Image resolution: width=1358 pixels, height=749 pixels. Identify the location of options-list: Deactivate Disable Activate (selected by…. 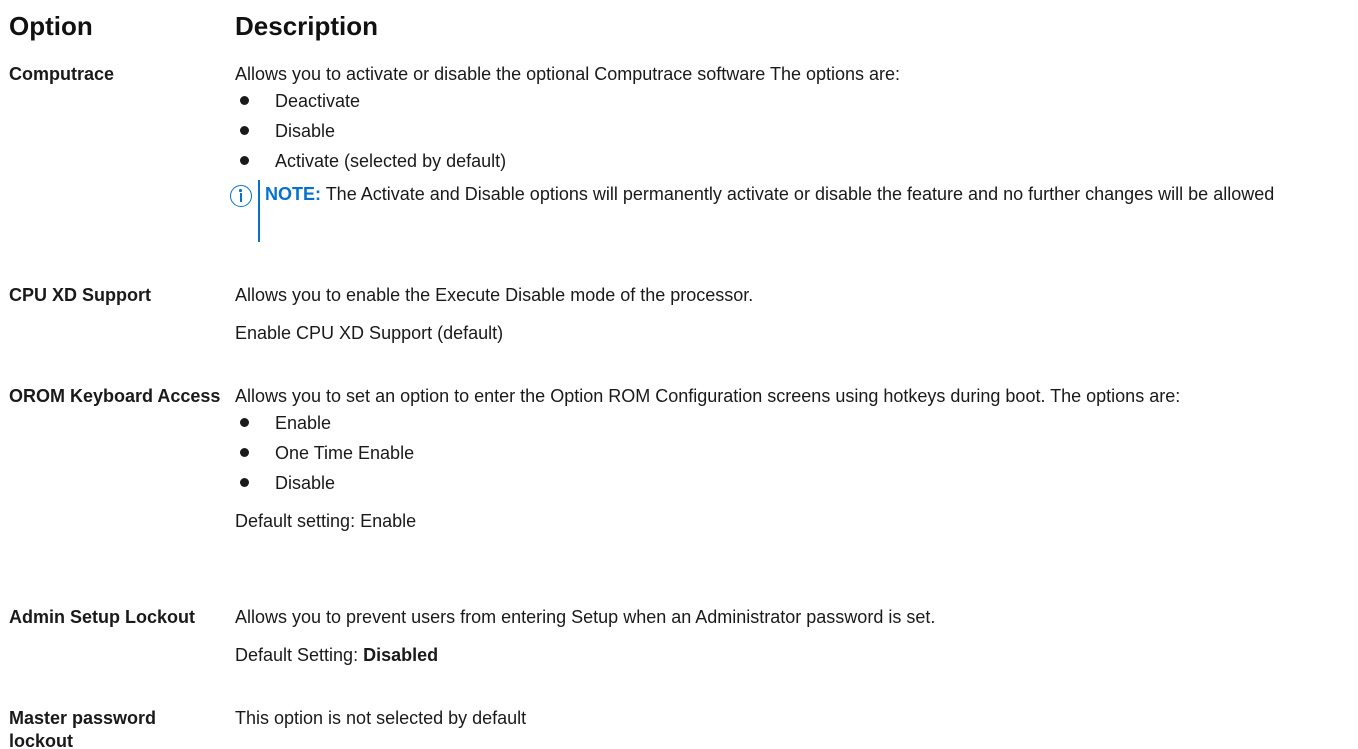
(795, 131).